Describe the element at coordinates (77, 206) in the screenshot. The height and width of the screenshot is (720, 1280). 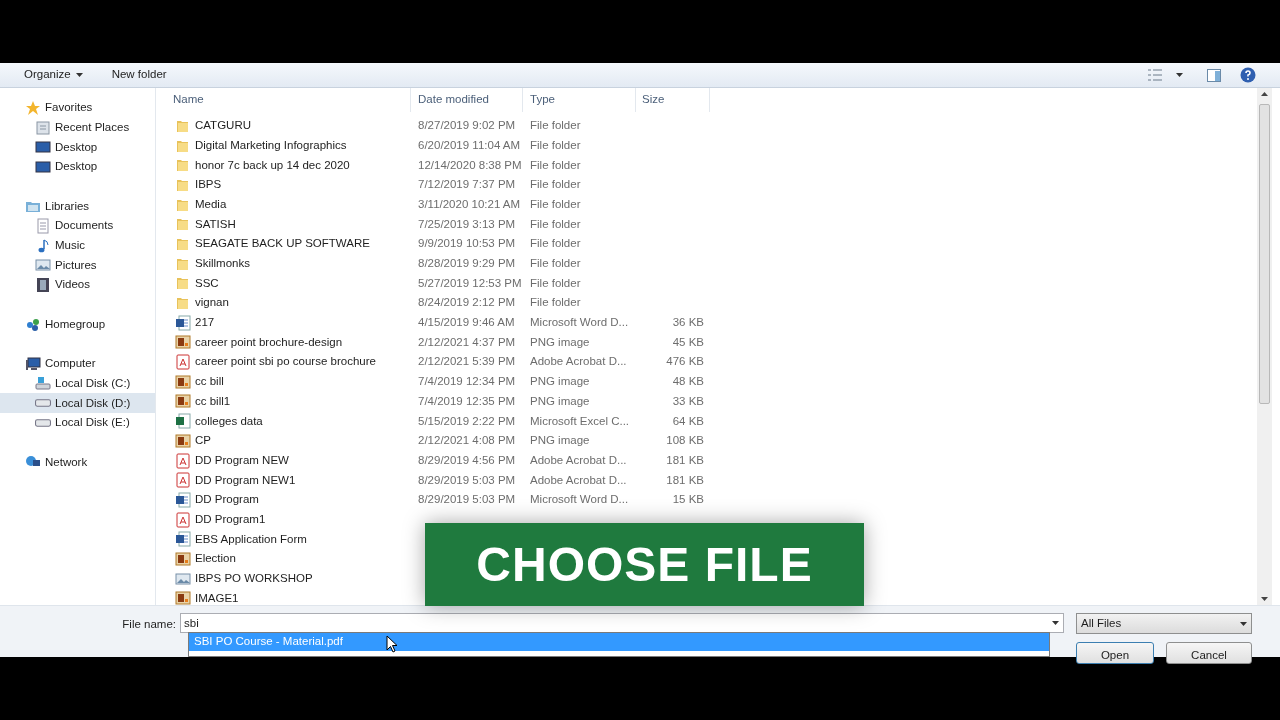
I see `nav-item: Libraries` at that location.